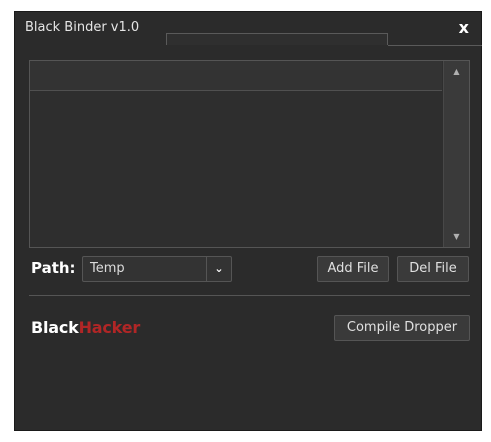  I want to click on brand-black-text: Black, so click(55, 327).